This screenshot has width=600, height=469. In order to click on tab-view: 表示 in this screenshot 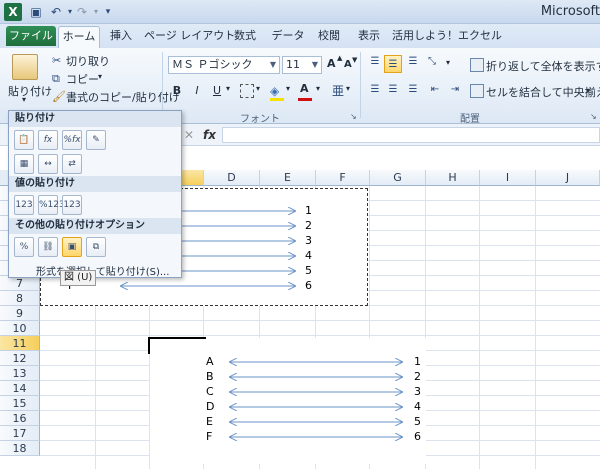, I will do `click(369, 37)`.